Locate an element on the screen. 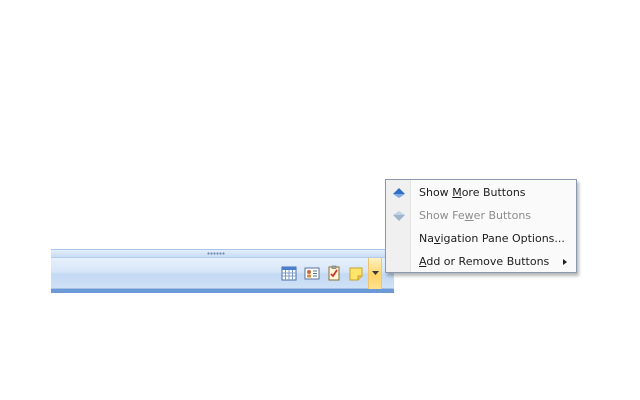 Image resolution: width=640 pixels, height=400 pixels. pane-splitter is located at coordinates (222, 253).